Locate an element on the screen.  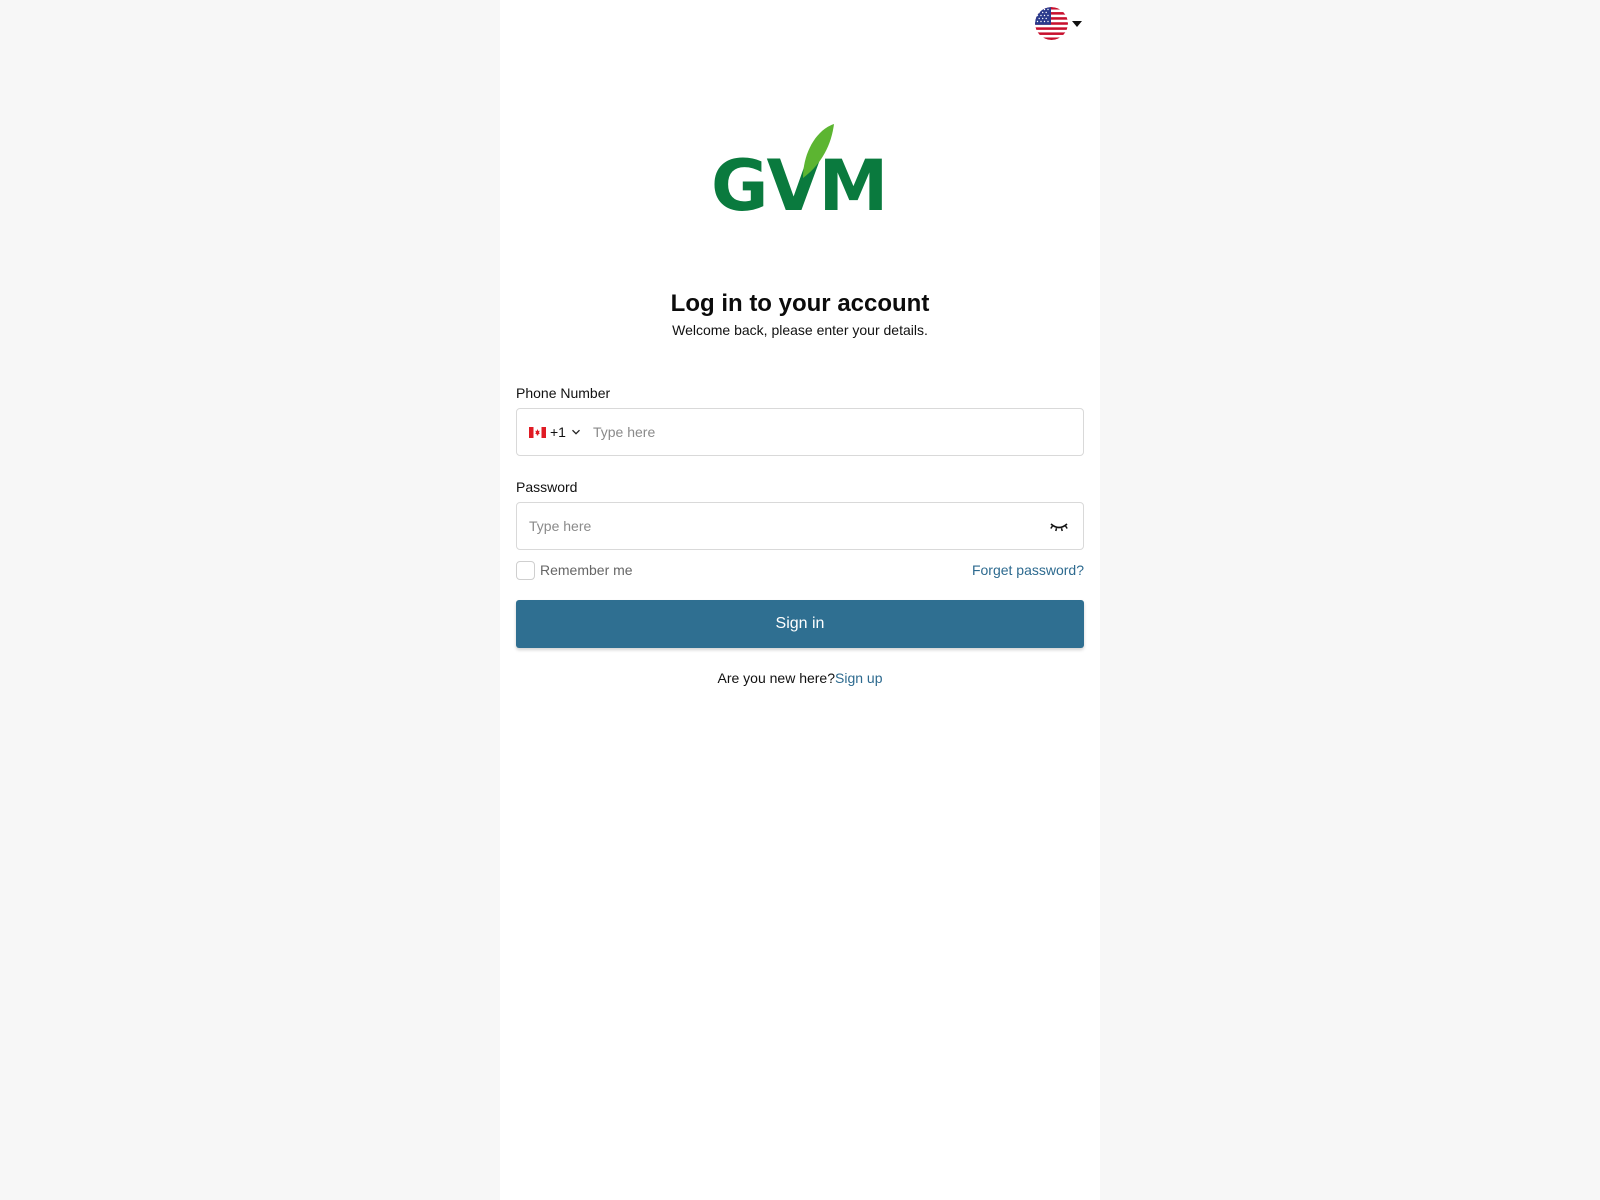
country-code-selector: +1 is located at coordinates (554, 432).